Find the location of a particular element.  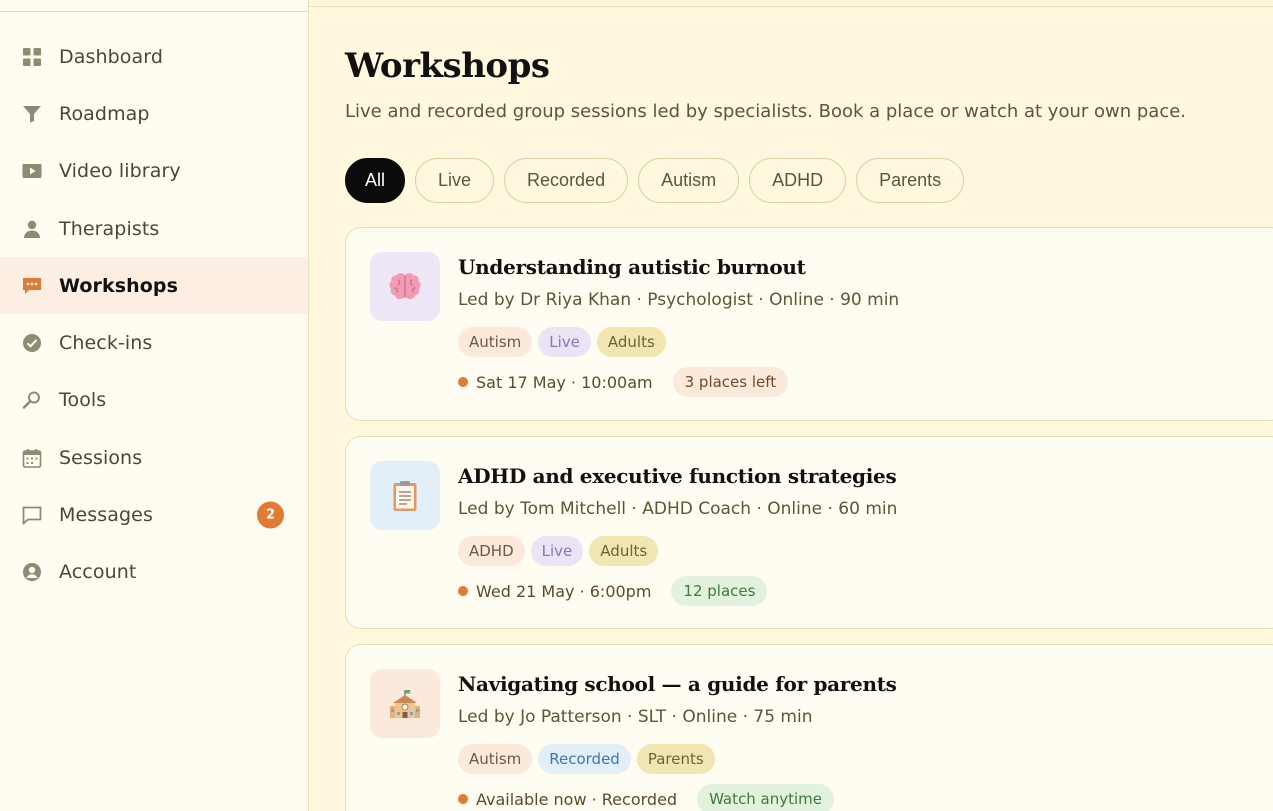

sidebar-item-therapists: Therapists is located at coordinates (154, 228).